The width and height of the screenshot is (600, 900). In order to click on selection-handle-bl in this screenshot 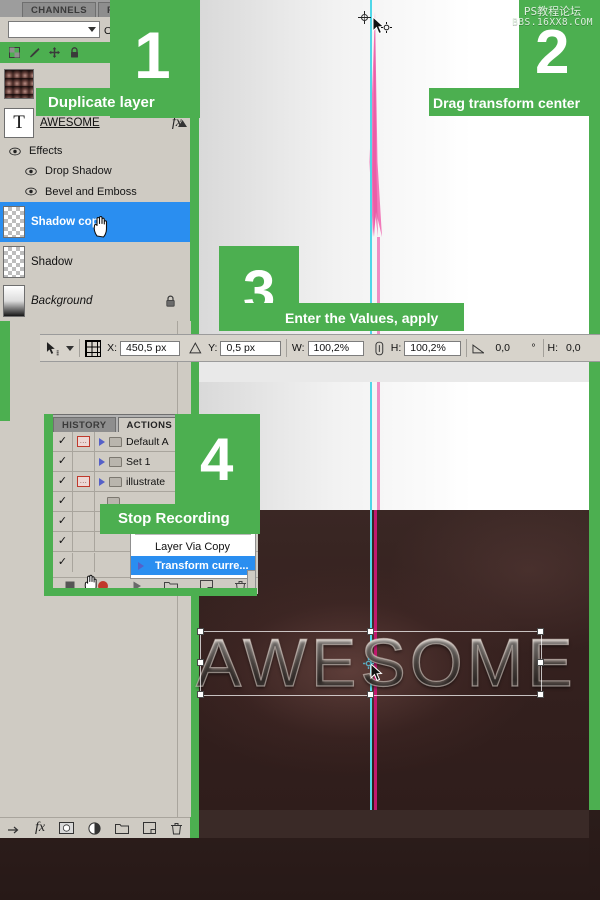, I will do `click(200, 694)`.